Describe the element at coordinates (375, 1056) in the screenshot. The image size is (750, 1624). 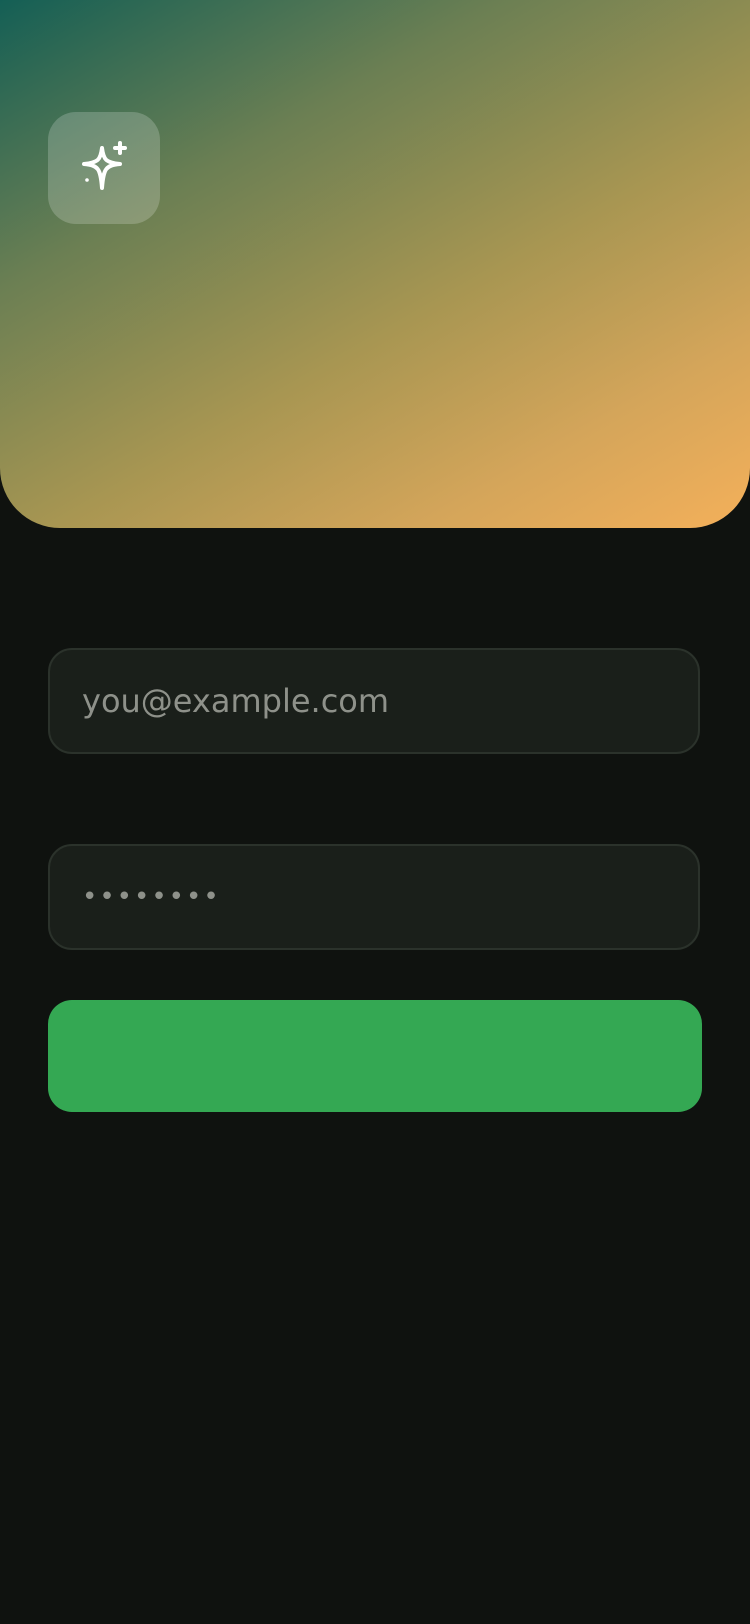
I see `submit-button` at that location.